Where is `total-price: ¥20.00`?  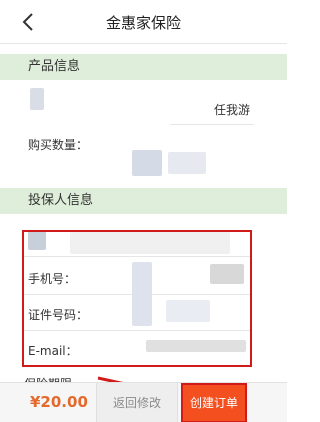 total-price: ¥20.00 is located at coordinates (59, 402).